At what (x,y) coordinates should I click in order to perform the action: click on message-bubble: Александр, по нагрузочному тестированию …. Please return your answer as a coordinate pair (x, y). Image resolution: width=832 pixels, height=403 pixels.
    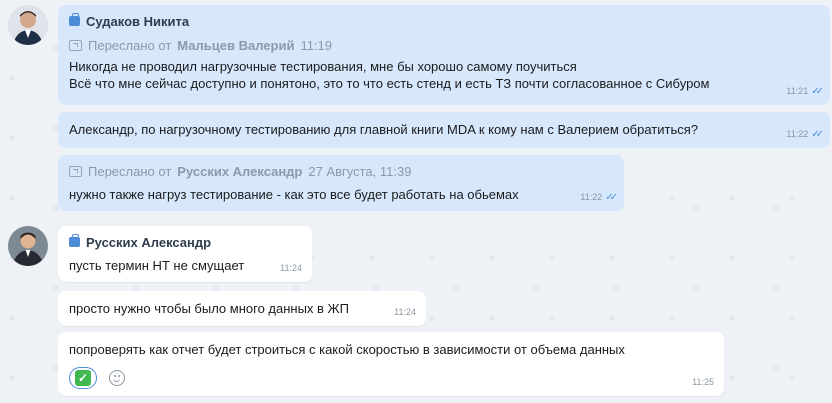
    Looking at the image, I should click on (444, 130).